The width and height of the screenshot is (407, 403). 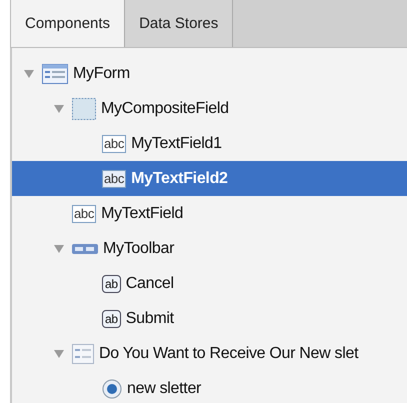 I want to click on tree-item: abc MyTextField1, so click(x=209, y=143).